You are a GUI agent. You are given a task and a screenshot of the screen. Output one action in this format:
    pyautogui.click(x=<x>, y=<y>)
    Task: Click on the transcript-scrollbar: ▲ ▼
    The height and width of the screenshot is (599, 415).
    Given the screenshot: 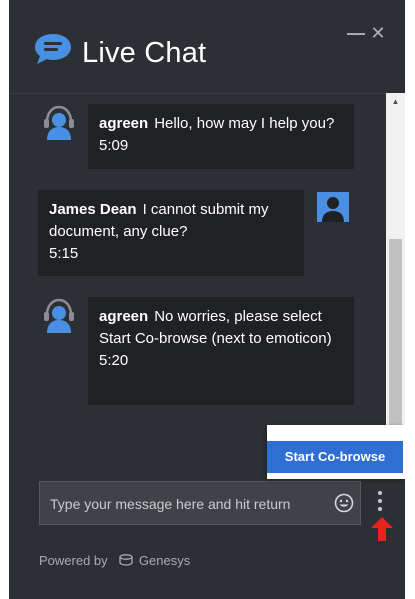 What is the action you would take?
    pyautogui.click(x=395, y=283)
    